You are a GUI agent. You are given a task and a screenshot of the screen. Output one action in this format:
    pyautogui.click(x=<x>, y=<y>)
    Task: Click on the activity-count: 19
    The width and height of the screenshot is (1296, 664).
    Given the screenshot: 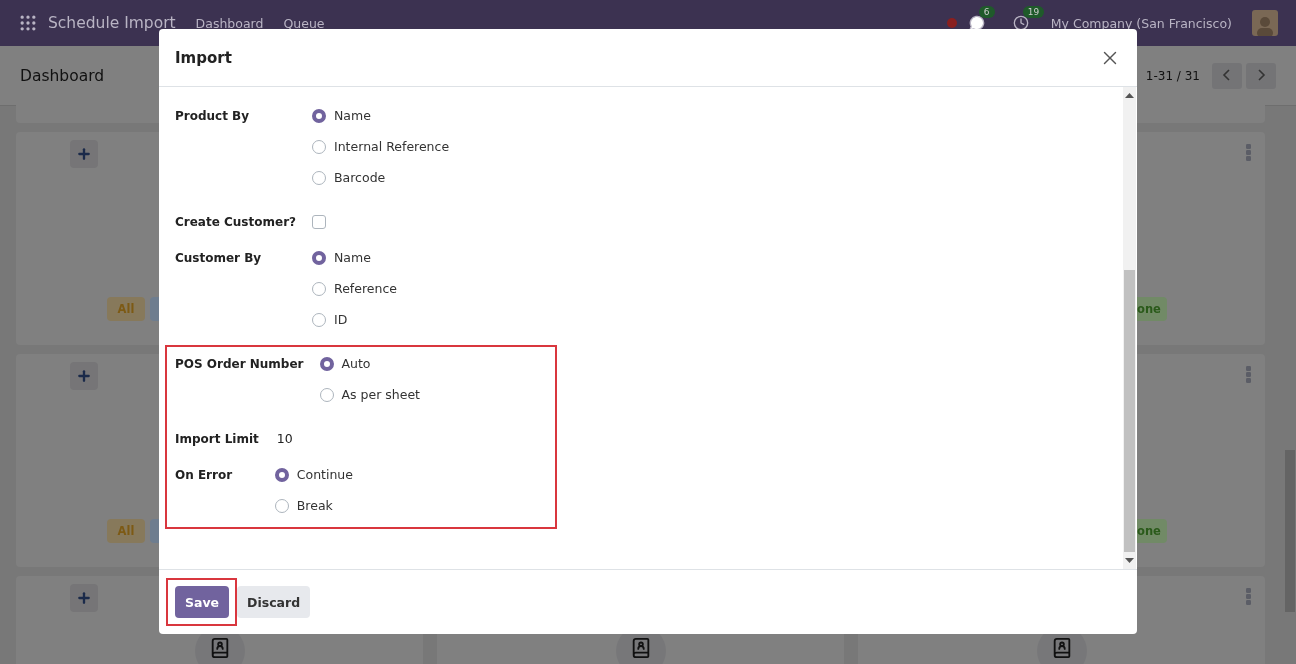 What is the action you would take?
    pyautogui.click(x=1033, y=12)
    